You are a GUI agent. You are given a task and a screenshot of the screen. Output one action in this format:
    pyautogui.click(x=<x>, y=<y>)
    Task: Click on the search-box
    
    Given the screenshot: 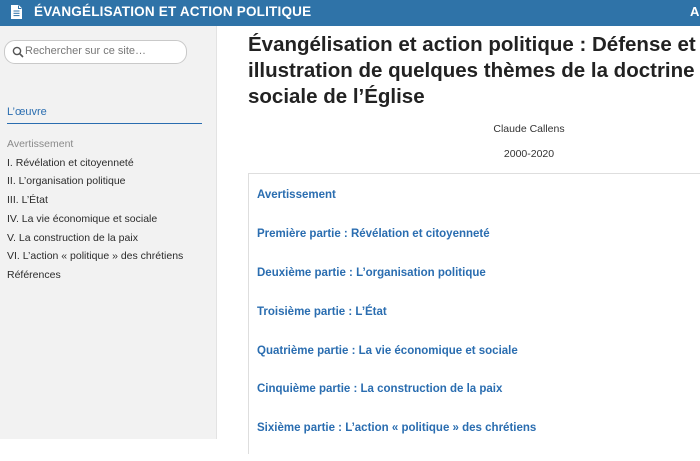 What is the action you would take?
    pyautogui.click(x=95, y=52)
    